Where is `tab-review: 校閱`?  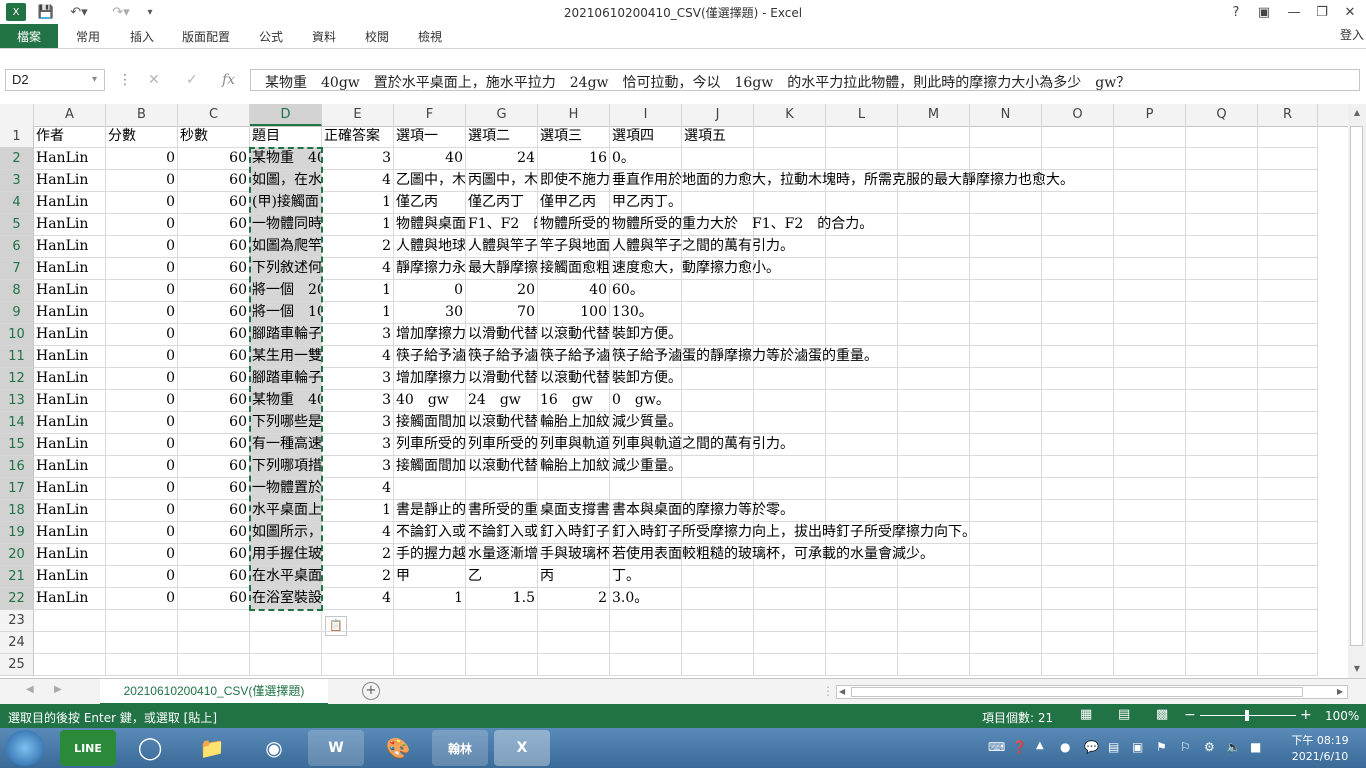
tab-review: 校閱 is located at coordinates (377, 36).